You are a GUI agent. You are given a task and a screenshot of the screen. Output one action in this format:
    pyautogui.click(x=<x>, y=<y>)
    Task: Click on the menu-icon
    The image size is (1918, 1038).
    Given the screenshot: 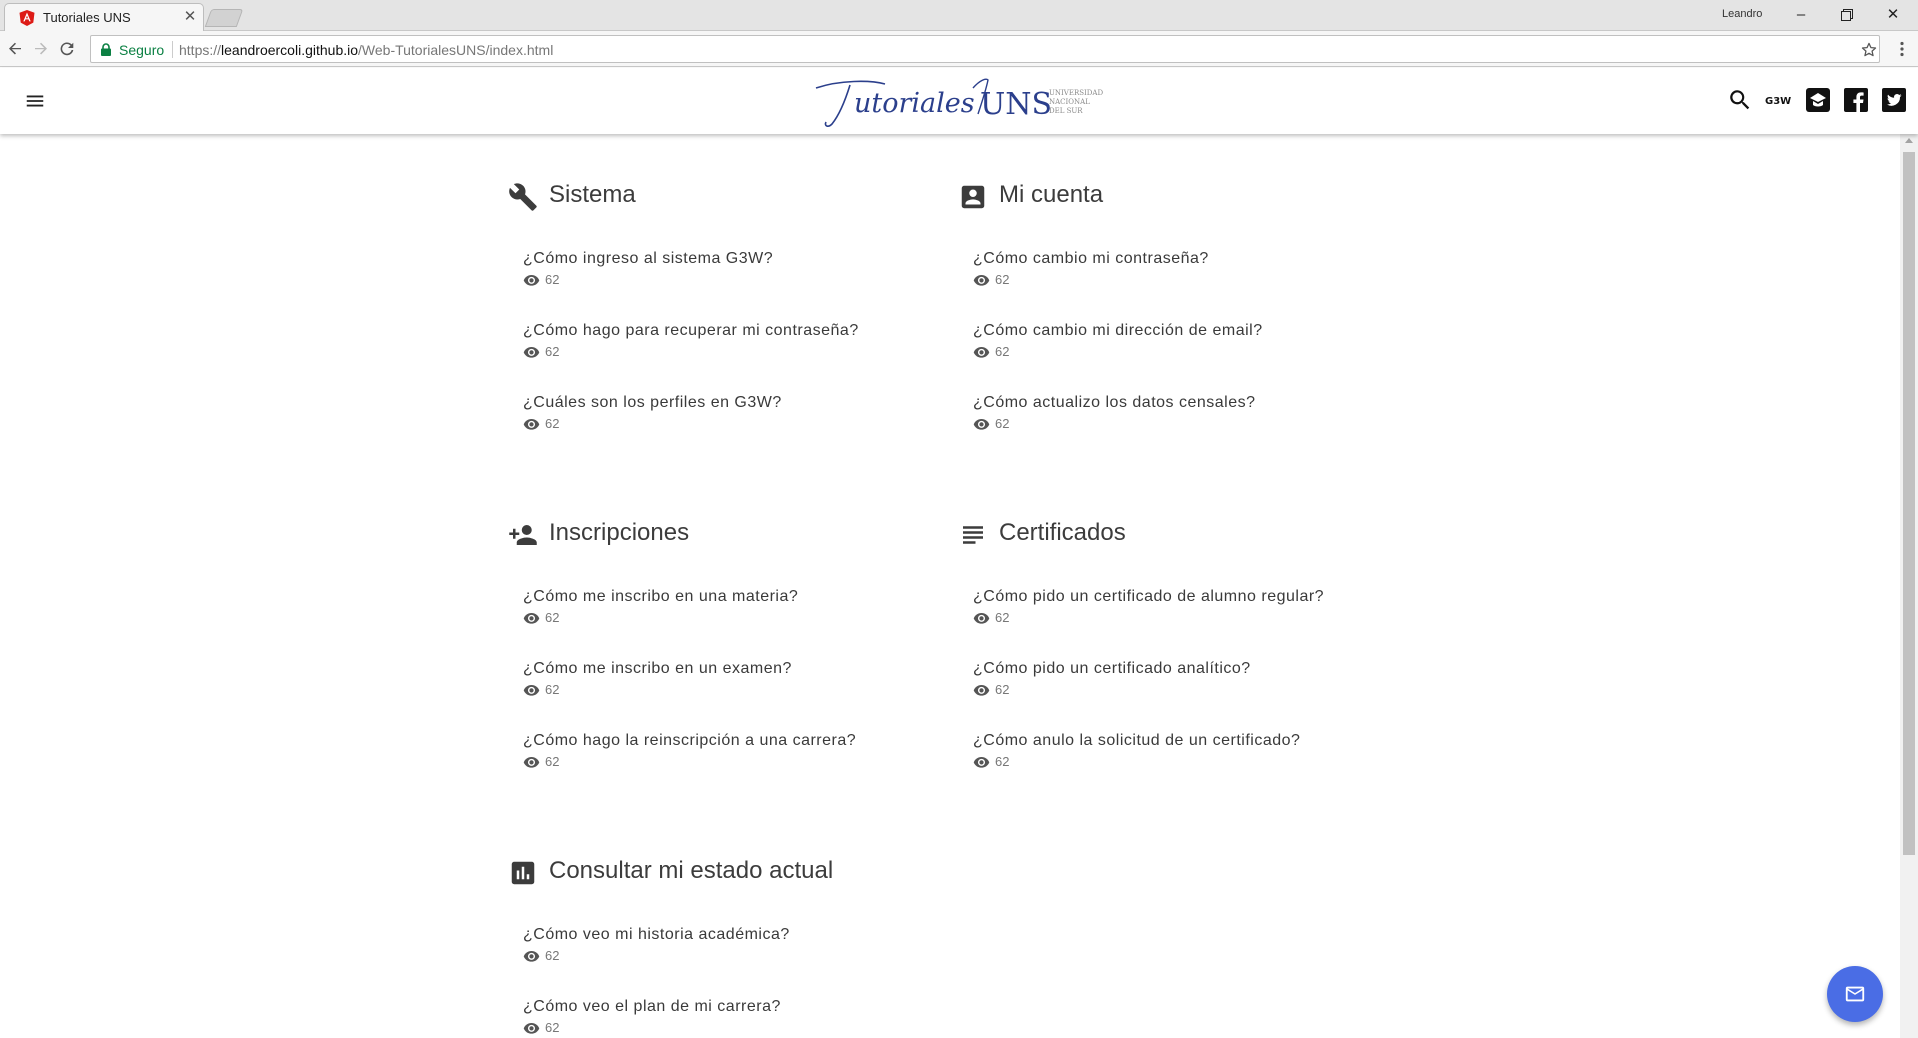 What is the action you would take?
    pyautogui.click(x=35, y=101)
    